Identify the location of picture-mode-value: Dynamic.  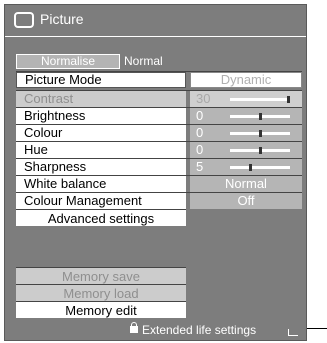
(246, 80).